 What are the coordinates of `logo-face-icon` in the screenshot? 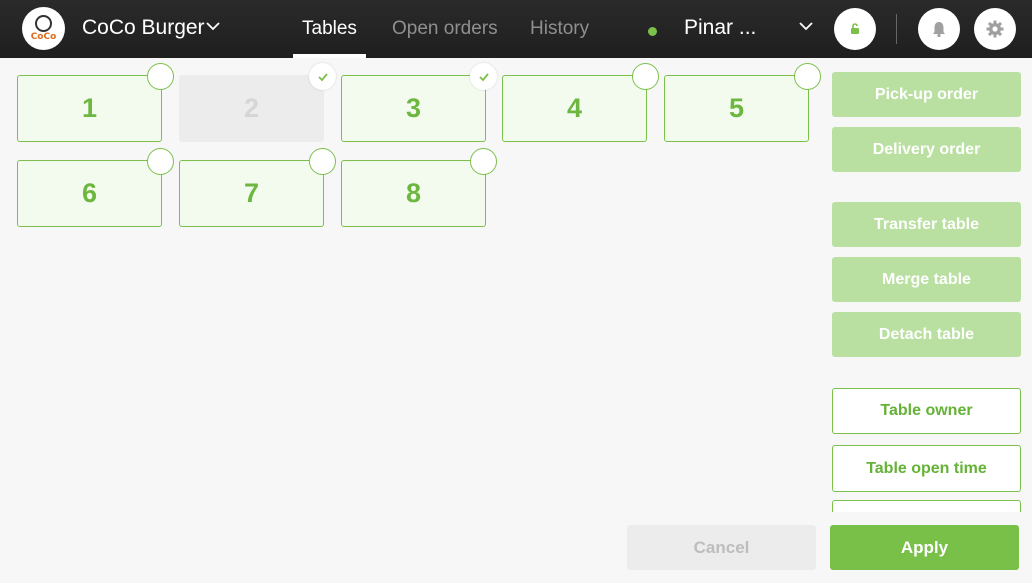 It's located at (43, 23).